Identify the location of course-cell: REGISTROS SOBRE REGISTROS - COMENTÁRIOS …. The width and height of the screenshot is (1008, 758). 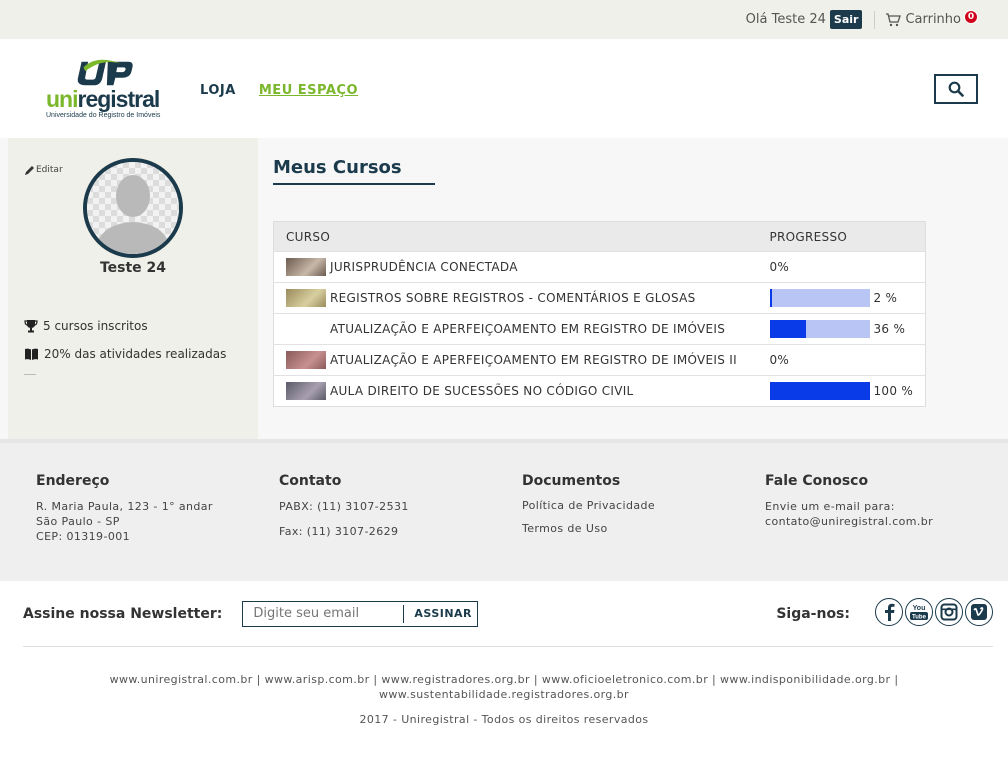
(515, 298).